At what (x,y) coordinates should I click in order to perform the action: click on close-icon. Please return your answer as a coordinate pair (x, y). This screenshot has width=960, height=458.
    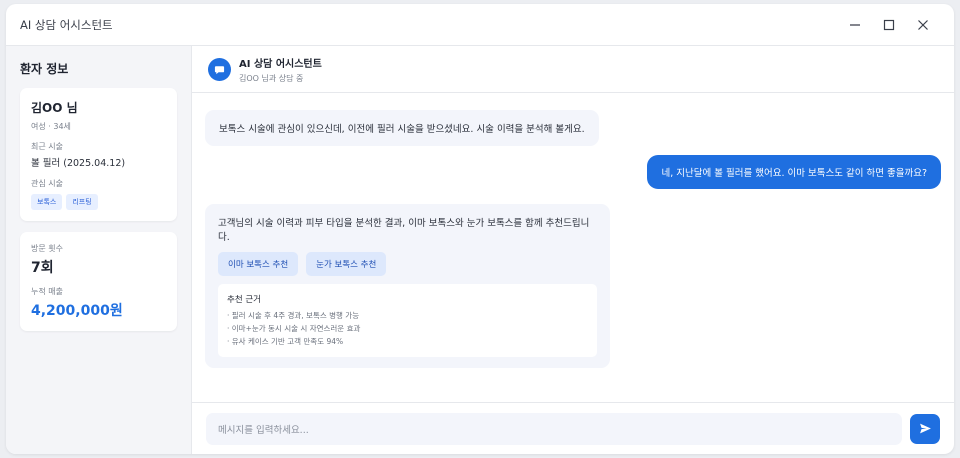
    Looking at the image, I should click on (923, 24).